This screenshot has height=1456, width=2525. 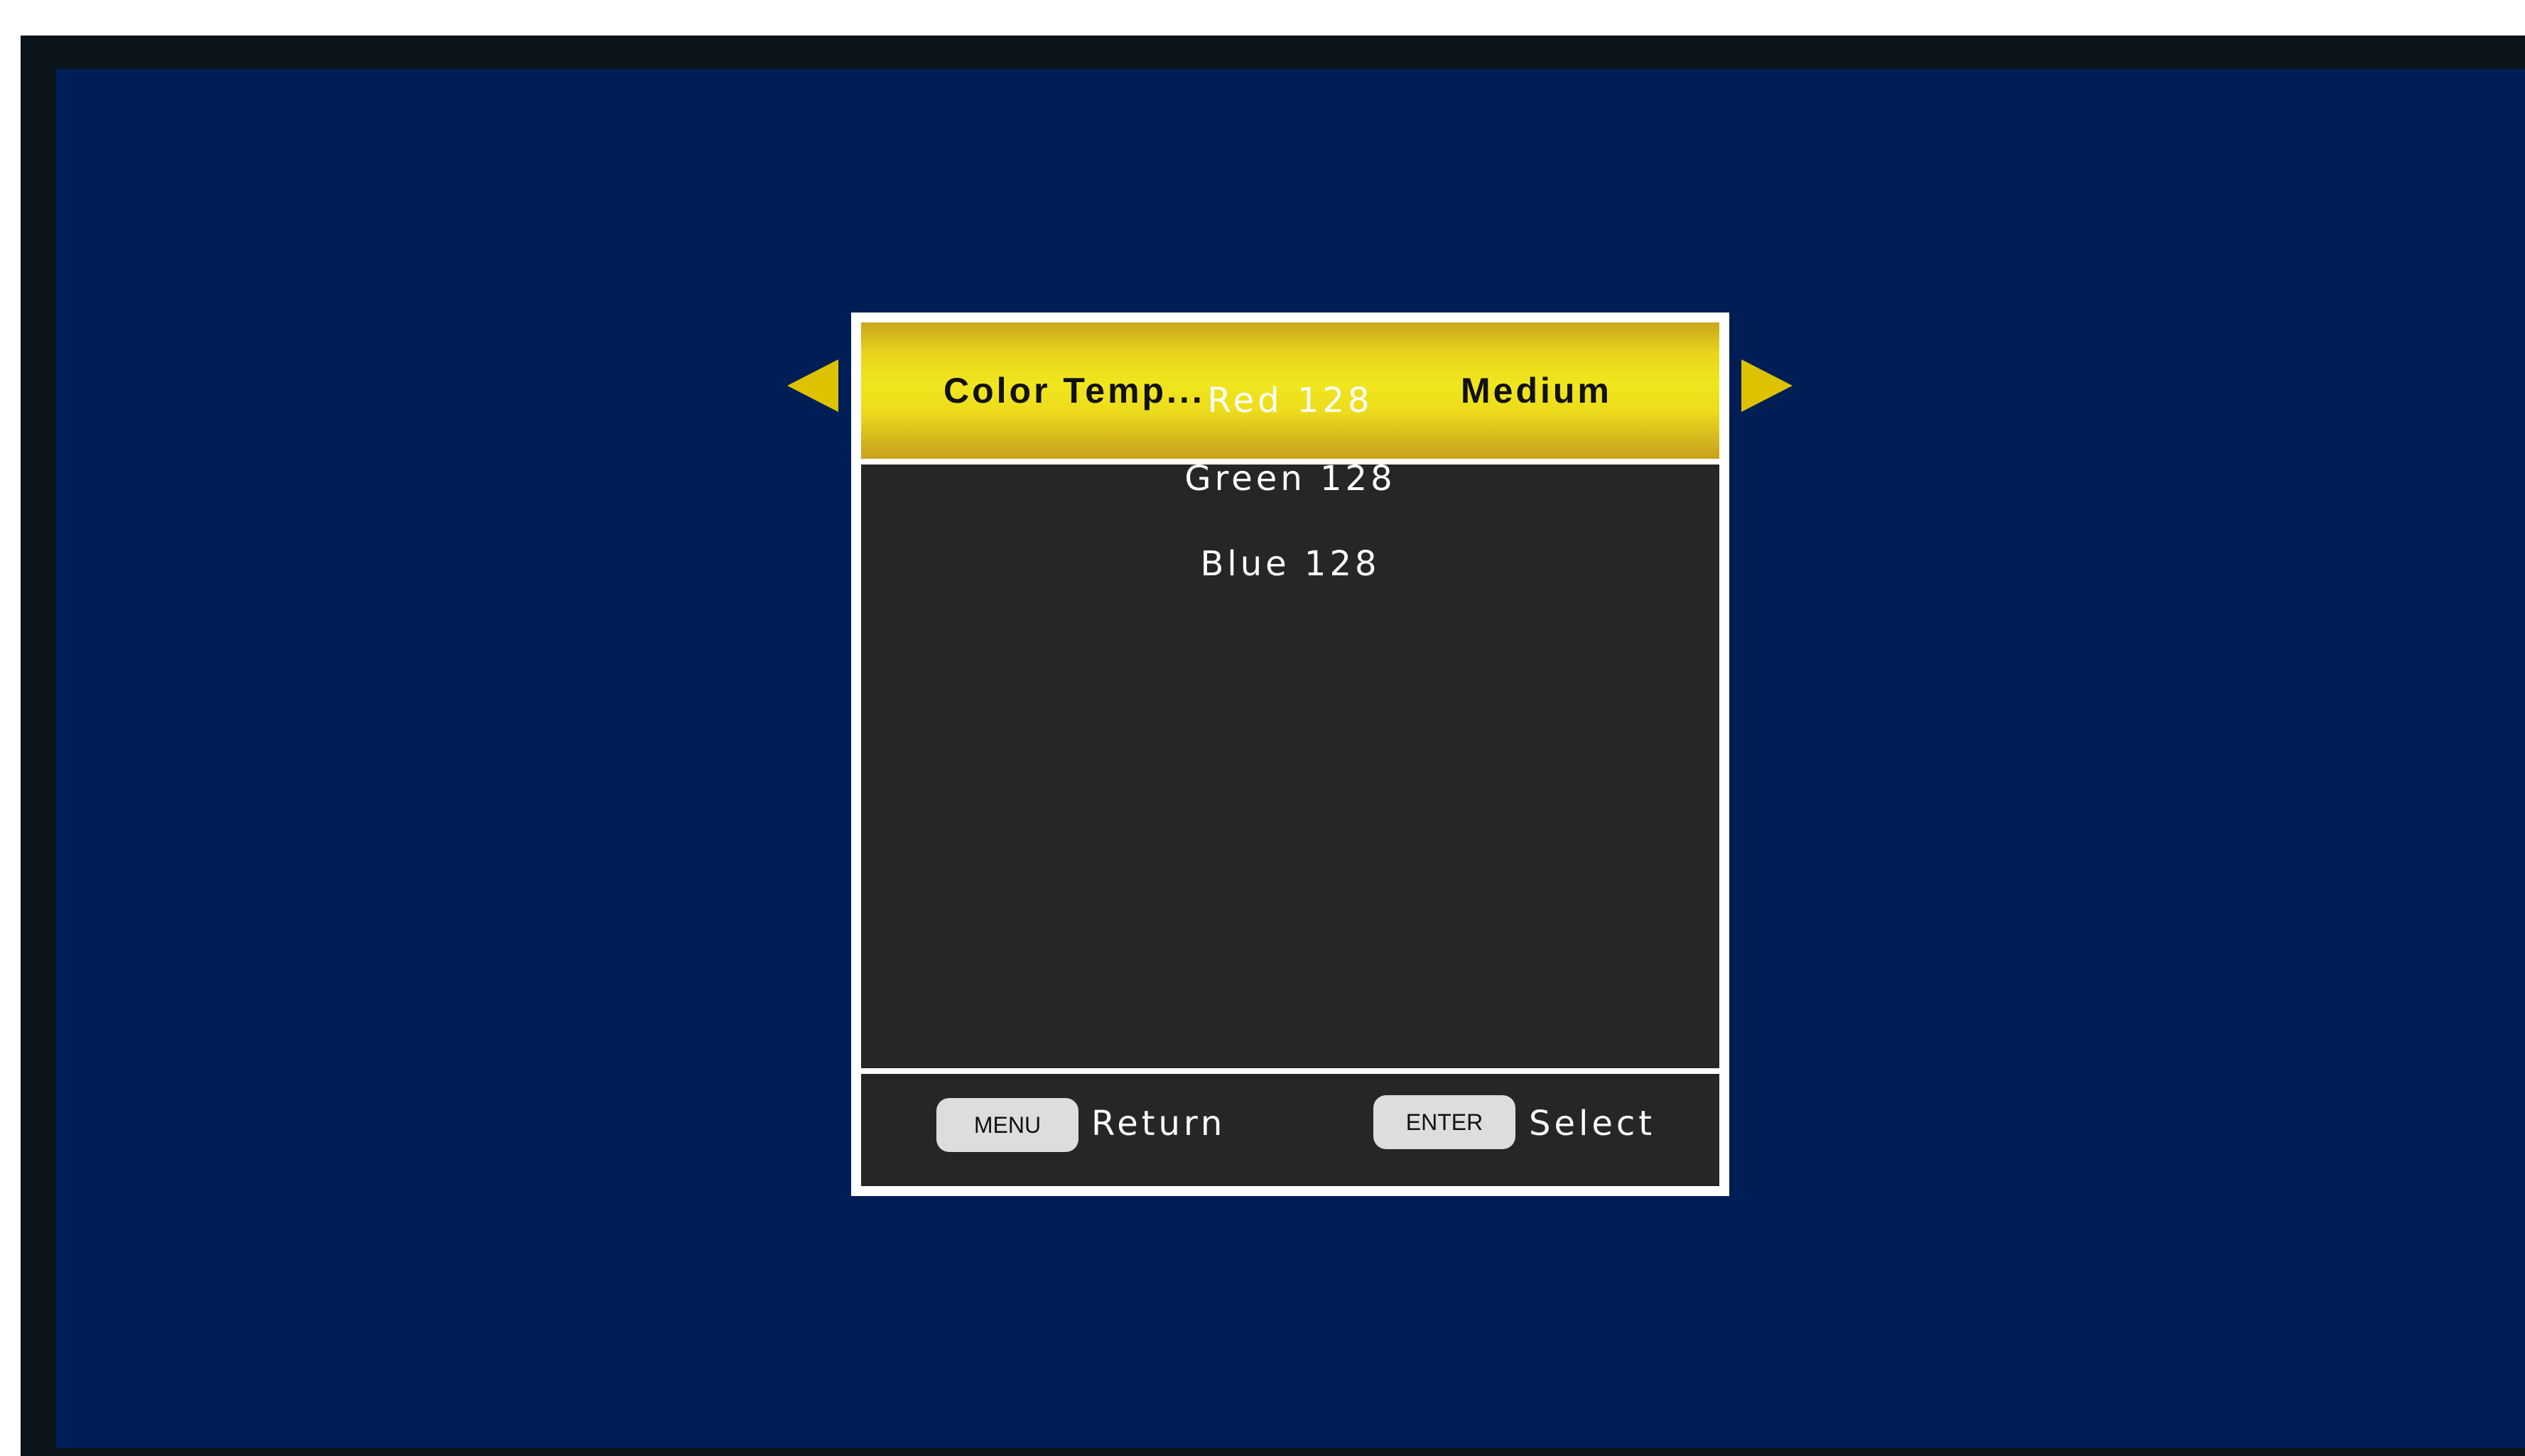 I want to click on enter-key-button: ENTER, so click(x=1444, y=1122).